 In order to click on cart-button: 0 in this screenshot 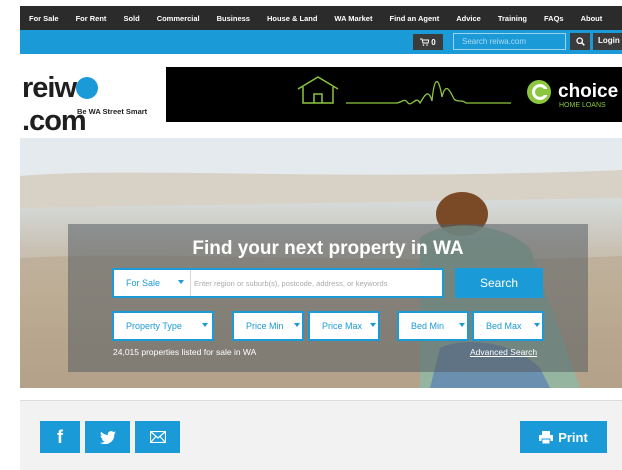, I will do `click(428, 42)`.